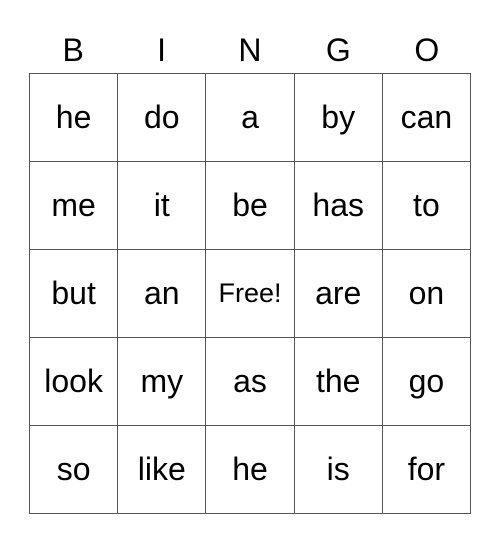  What do you see at coordinates (338, 470) in the screenshot?
I see `bingo-cell: is` at bounding box center [338, 470].